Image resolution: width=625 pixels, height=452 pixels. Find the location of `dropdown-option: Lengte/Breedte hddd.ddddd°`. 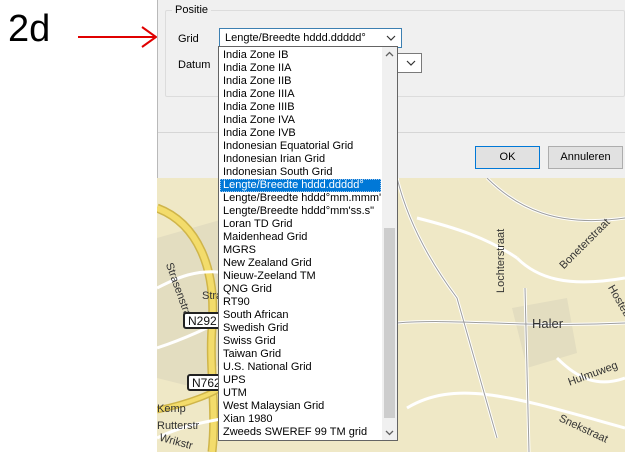

dropdown-option: Lengte/Breedte hddd.ddddd° is located at coordinates (300, 185).